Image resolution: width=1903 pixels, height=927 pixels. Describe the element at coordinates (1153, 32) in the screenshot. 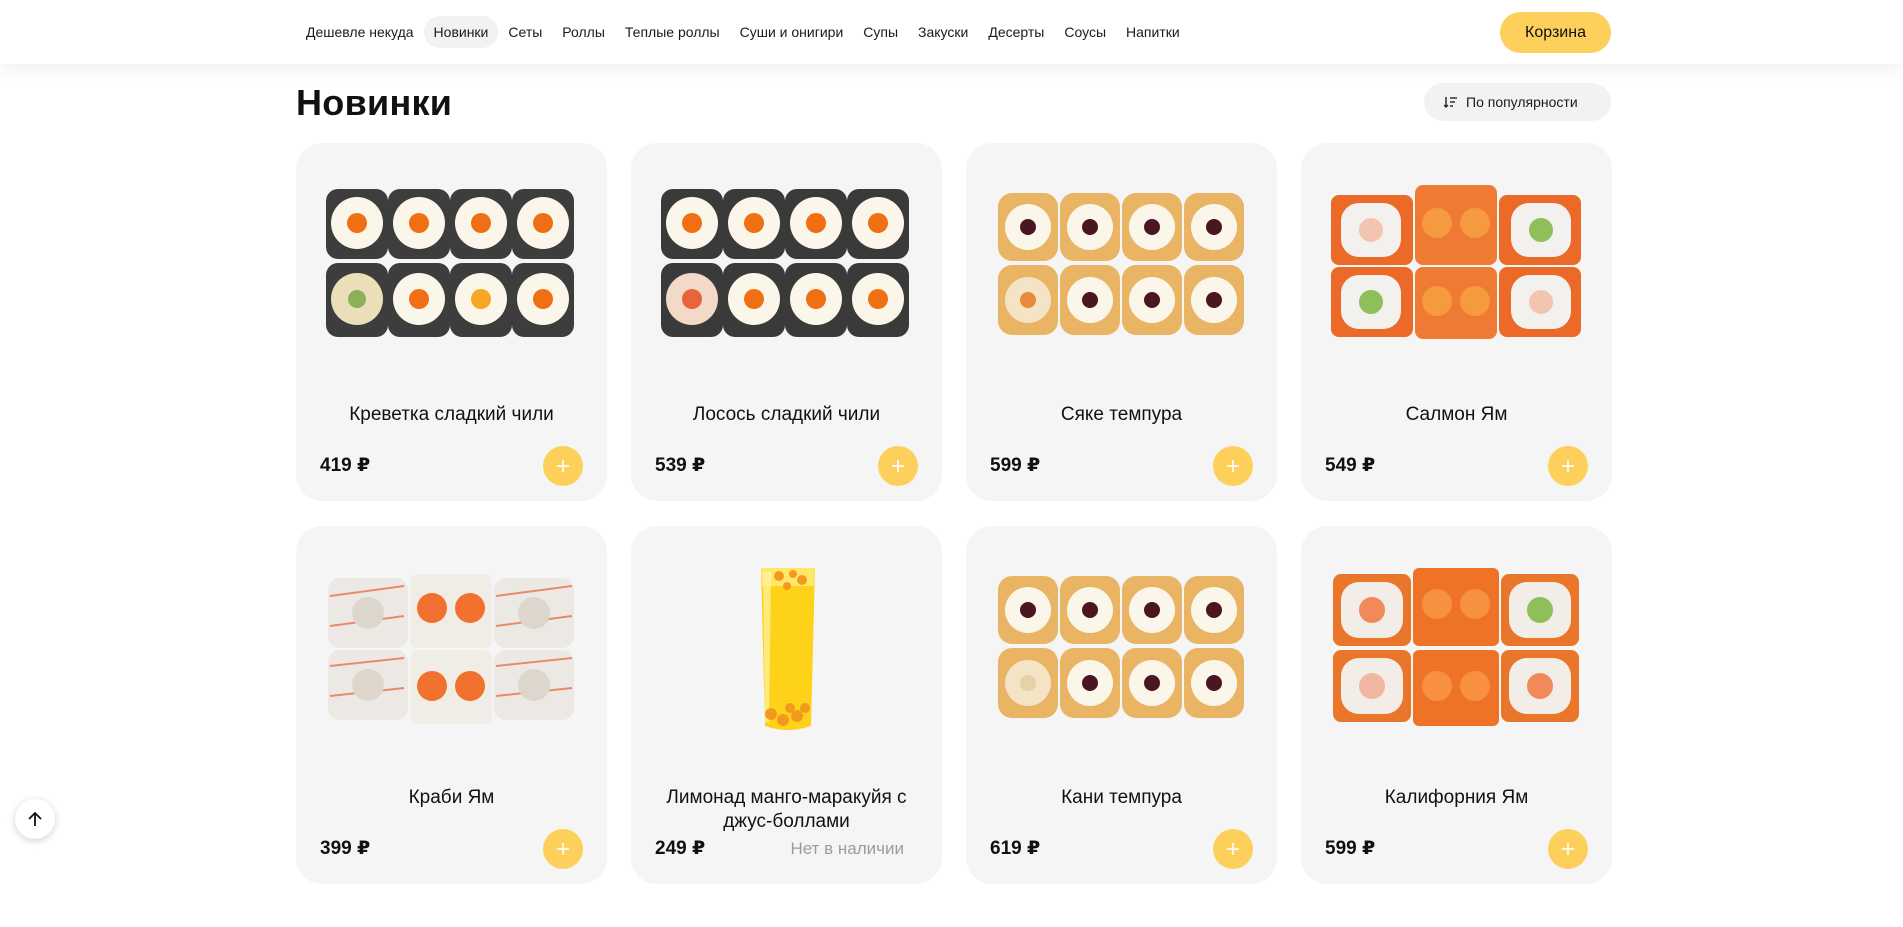

I see `nav-item-drinks: Напитки` at that location.